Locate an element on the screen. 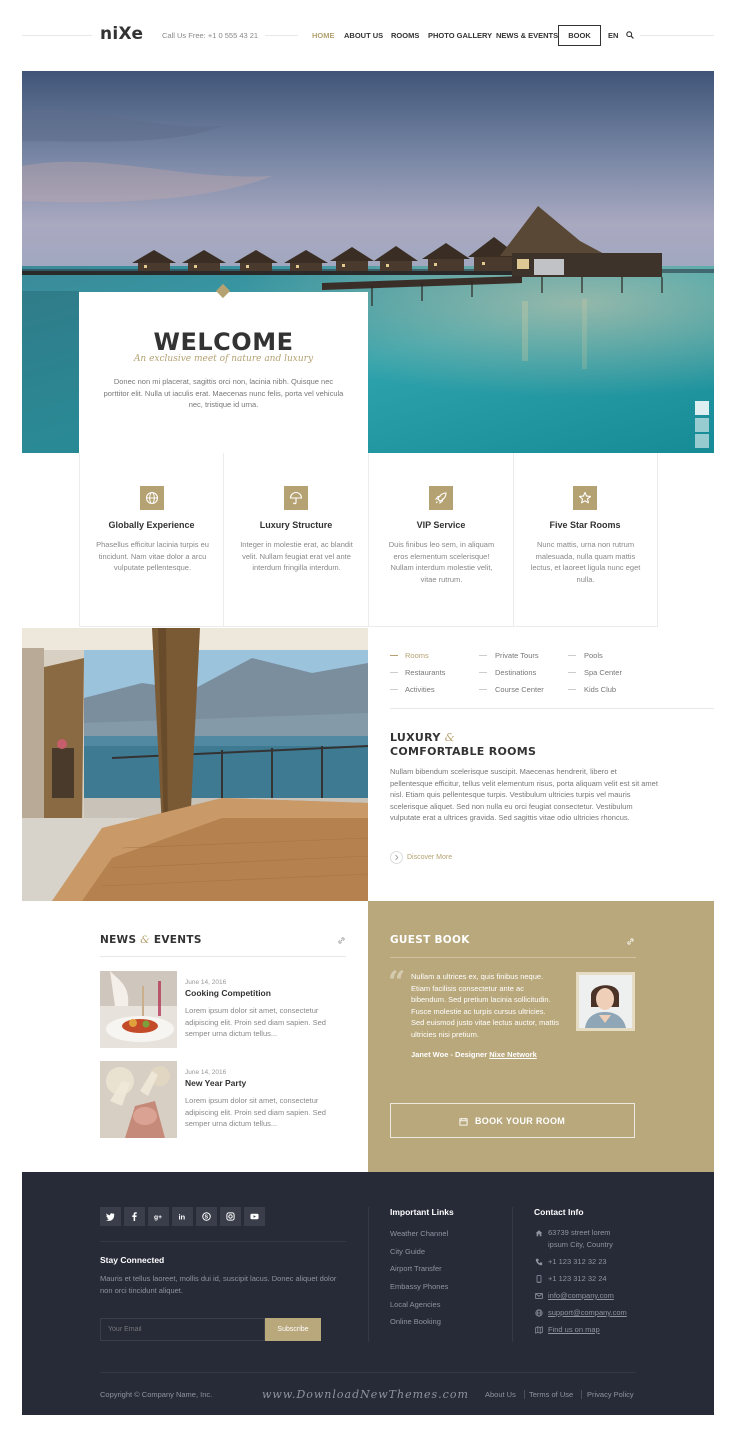  book-your-room-button: BOOK YOUR ROOM is located at coordinates (512, 1120).